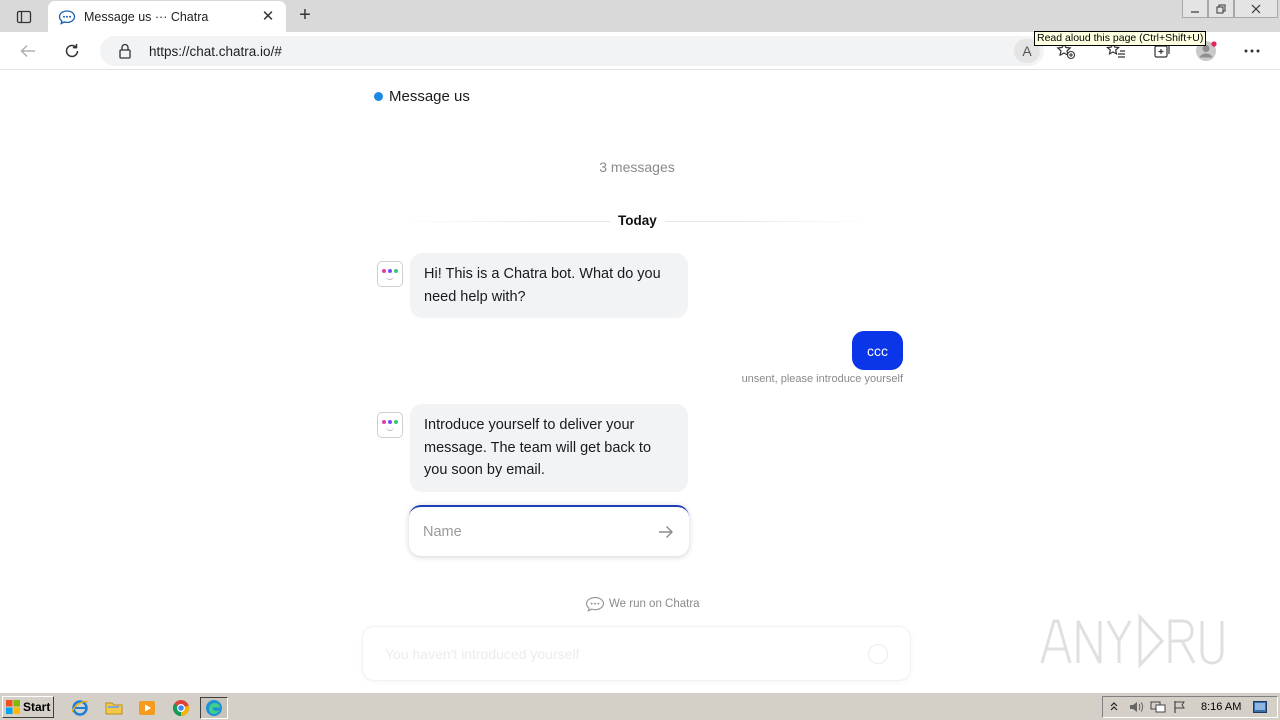 The height and width of the screenshot is (720, 1280). Describe the element at coordinates (1256, 9) in the screenshot. I see `close-window-icon` at that location.